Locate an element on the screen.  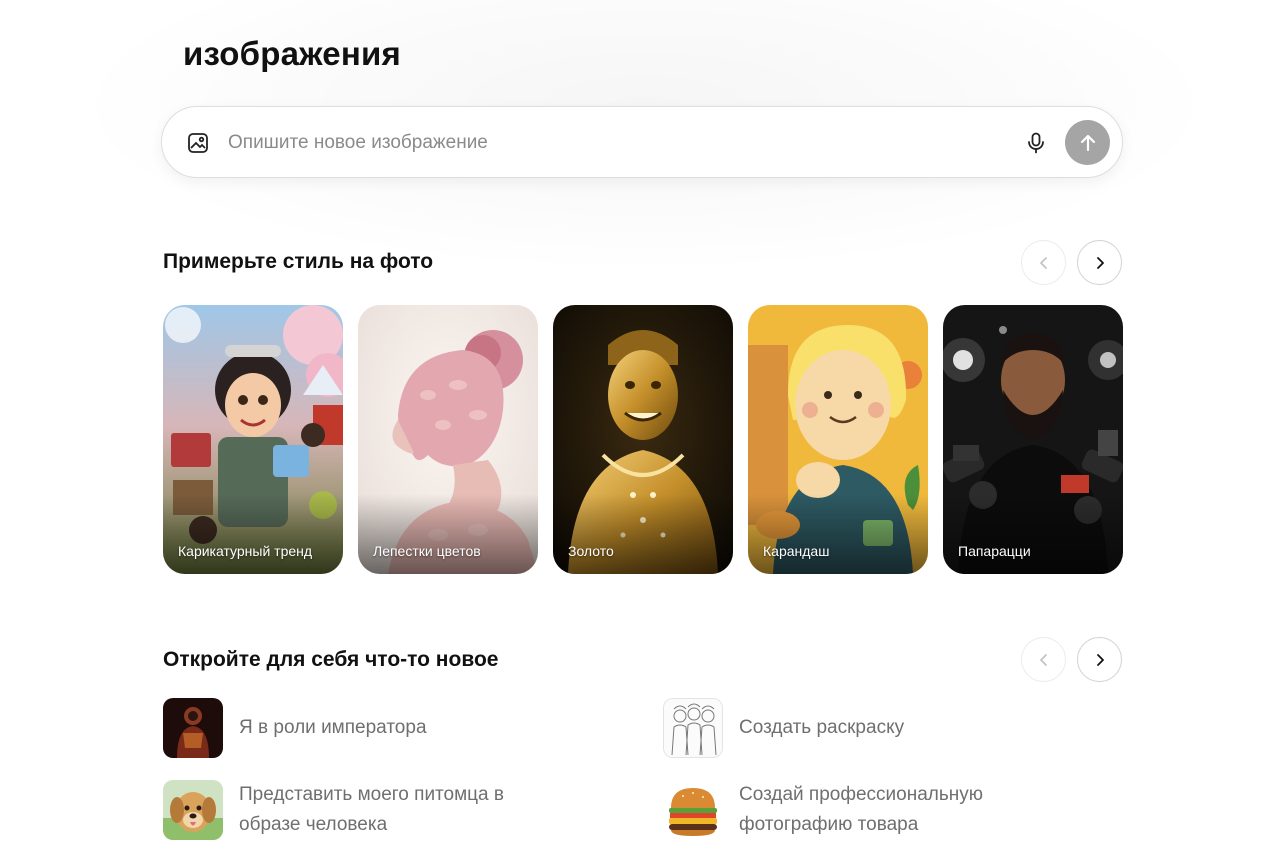
style-card-label: Золото is located at coordinates (591, 551).